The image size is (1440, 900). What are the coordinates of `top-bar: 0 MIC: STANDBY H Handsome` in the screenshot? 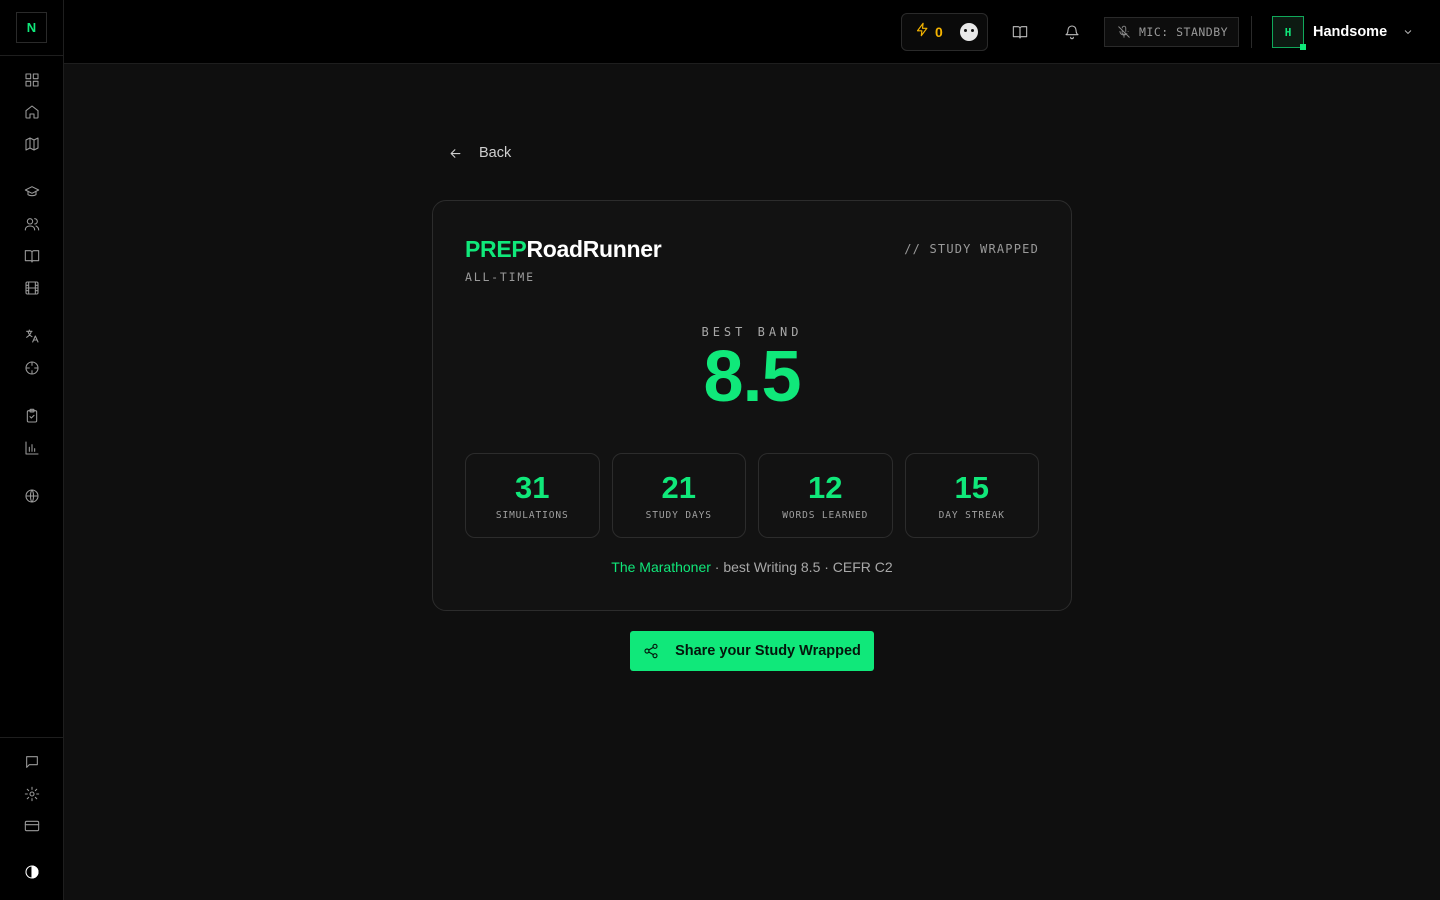 It's located at (752, 32).